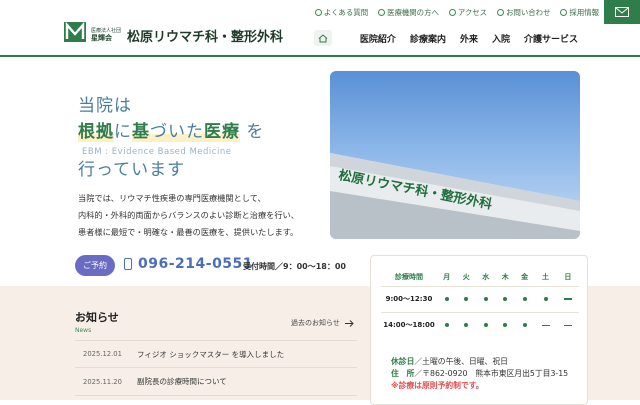 The height and width of the screenshot is (405, 640). I want to click on schedule-row: 9:00〜12:30, so click(480, 298).